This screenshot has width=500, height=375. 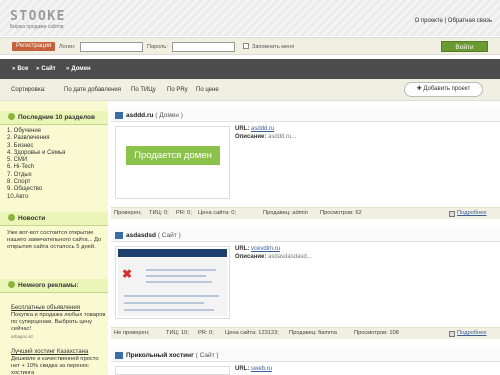 What do you see at coordinates (111, 47) in the screenshot?
I see `login-input` at bounding box center [111, 47].